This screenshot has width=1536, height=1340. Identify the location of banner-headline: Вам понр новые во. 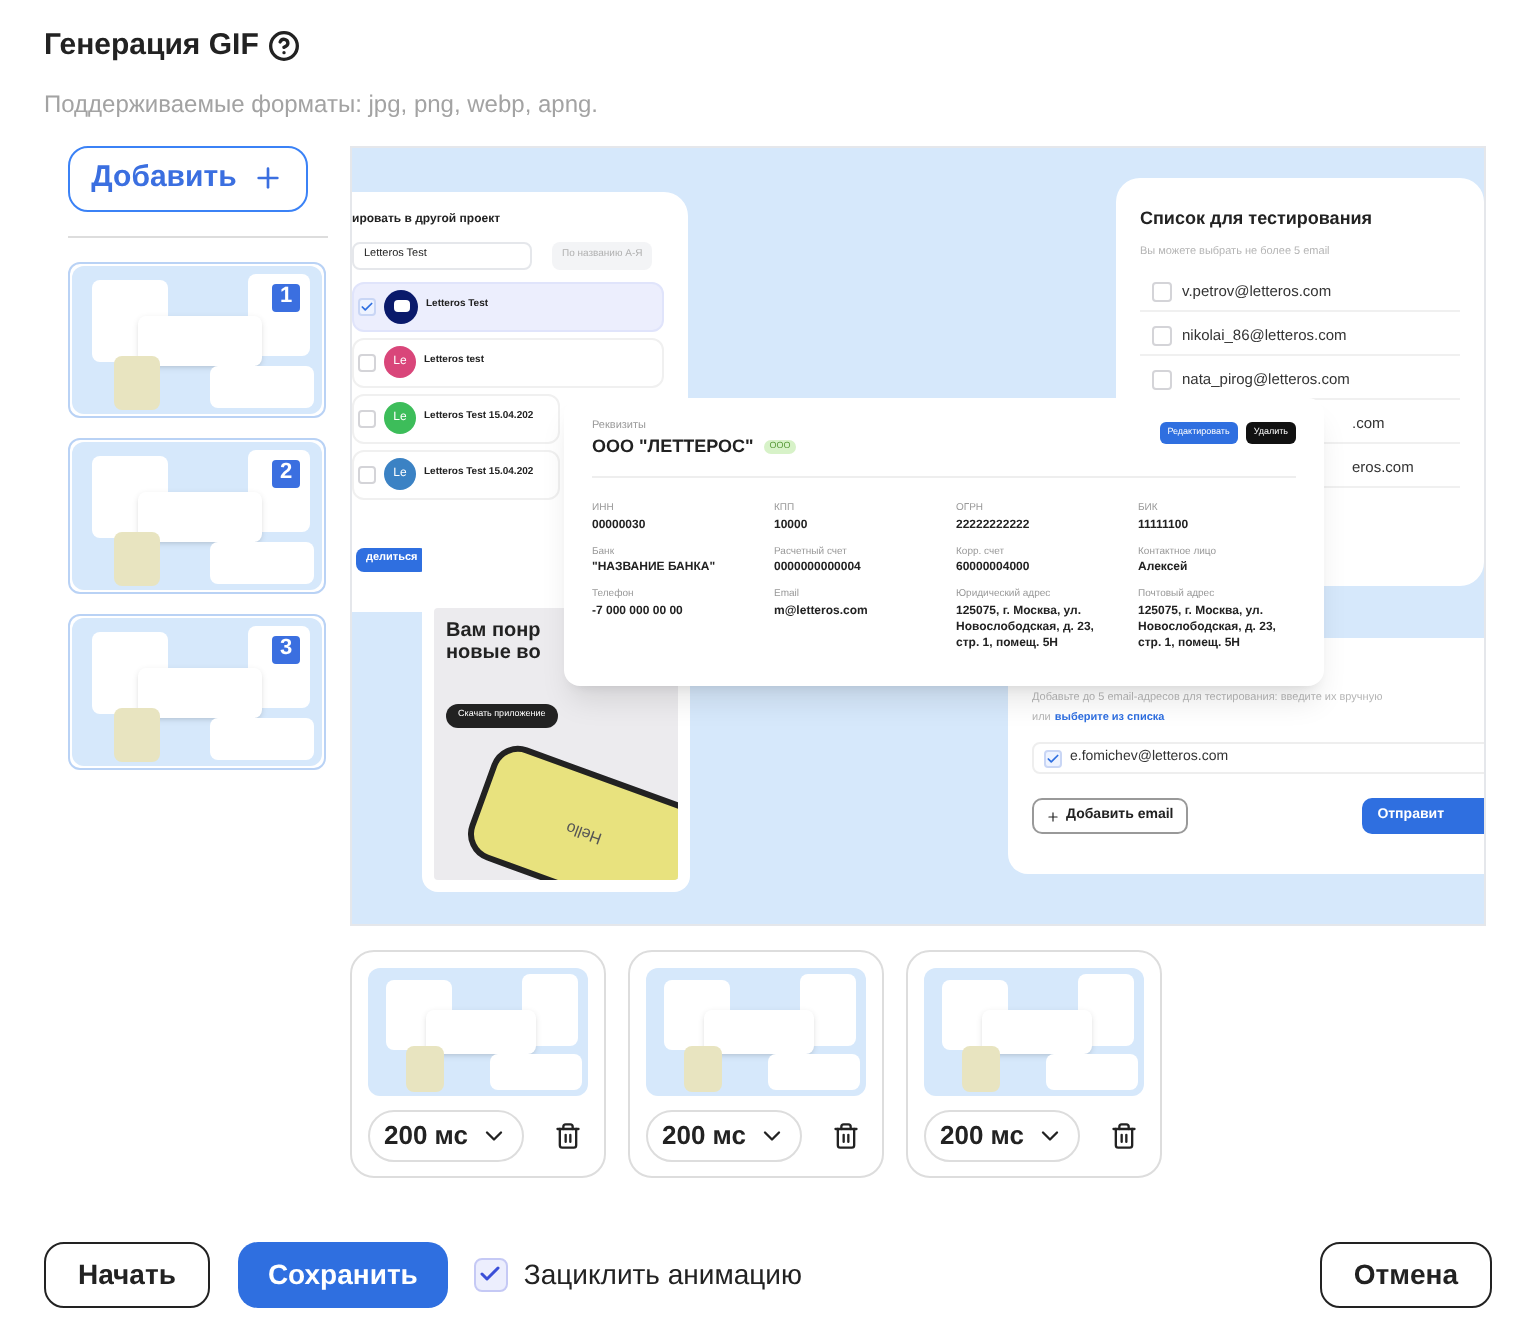
(494, 641).